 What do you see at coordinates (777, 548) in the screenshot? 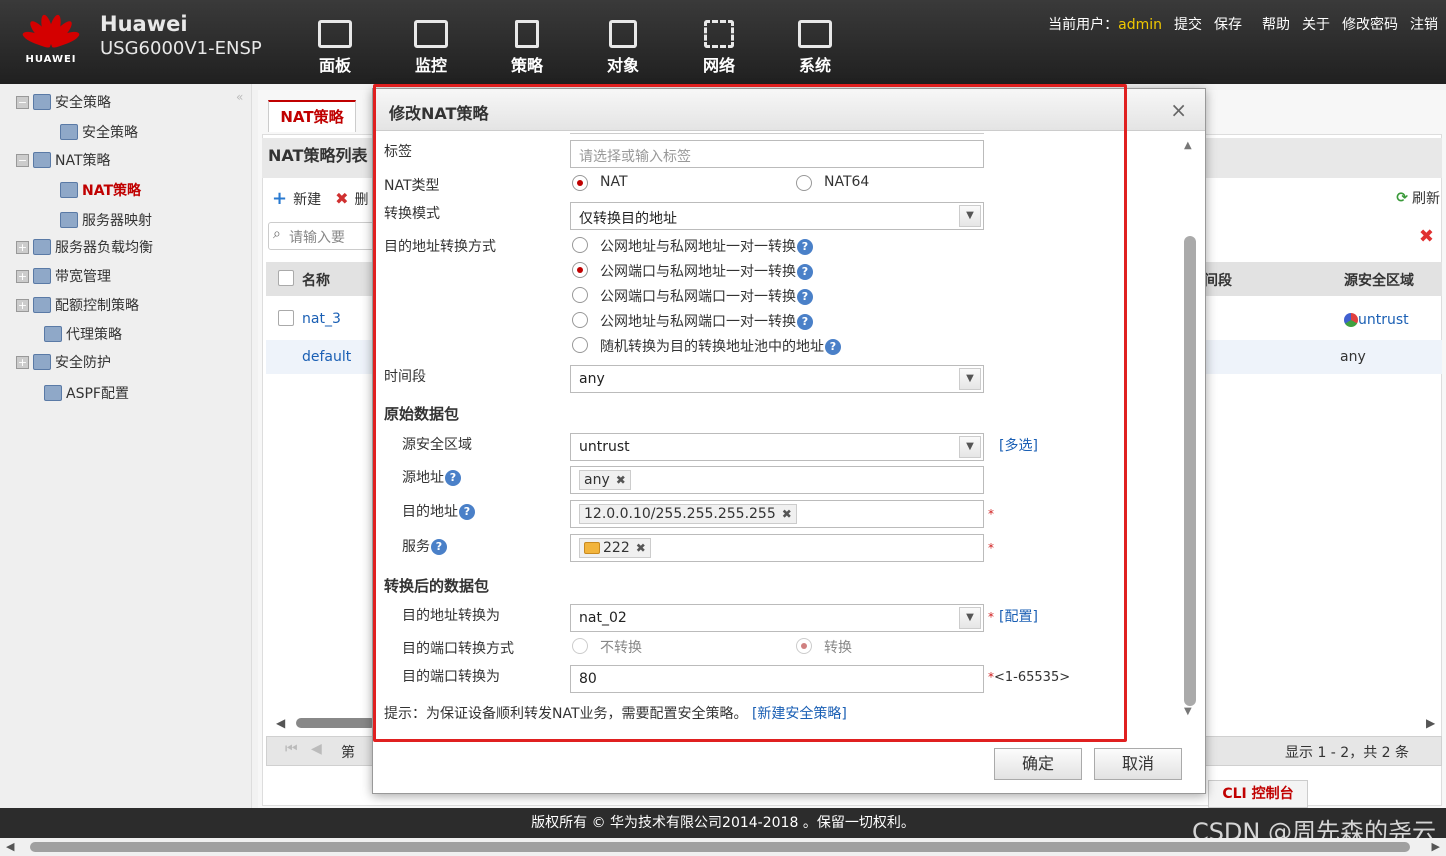
I see `service-input: 222 ✖` at bounding box center [777, 548].